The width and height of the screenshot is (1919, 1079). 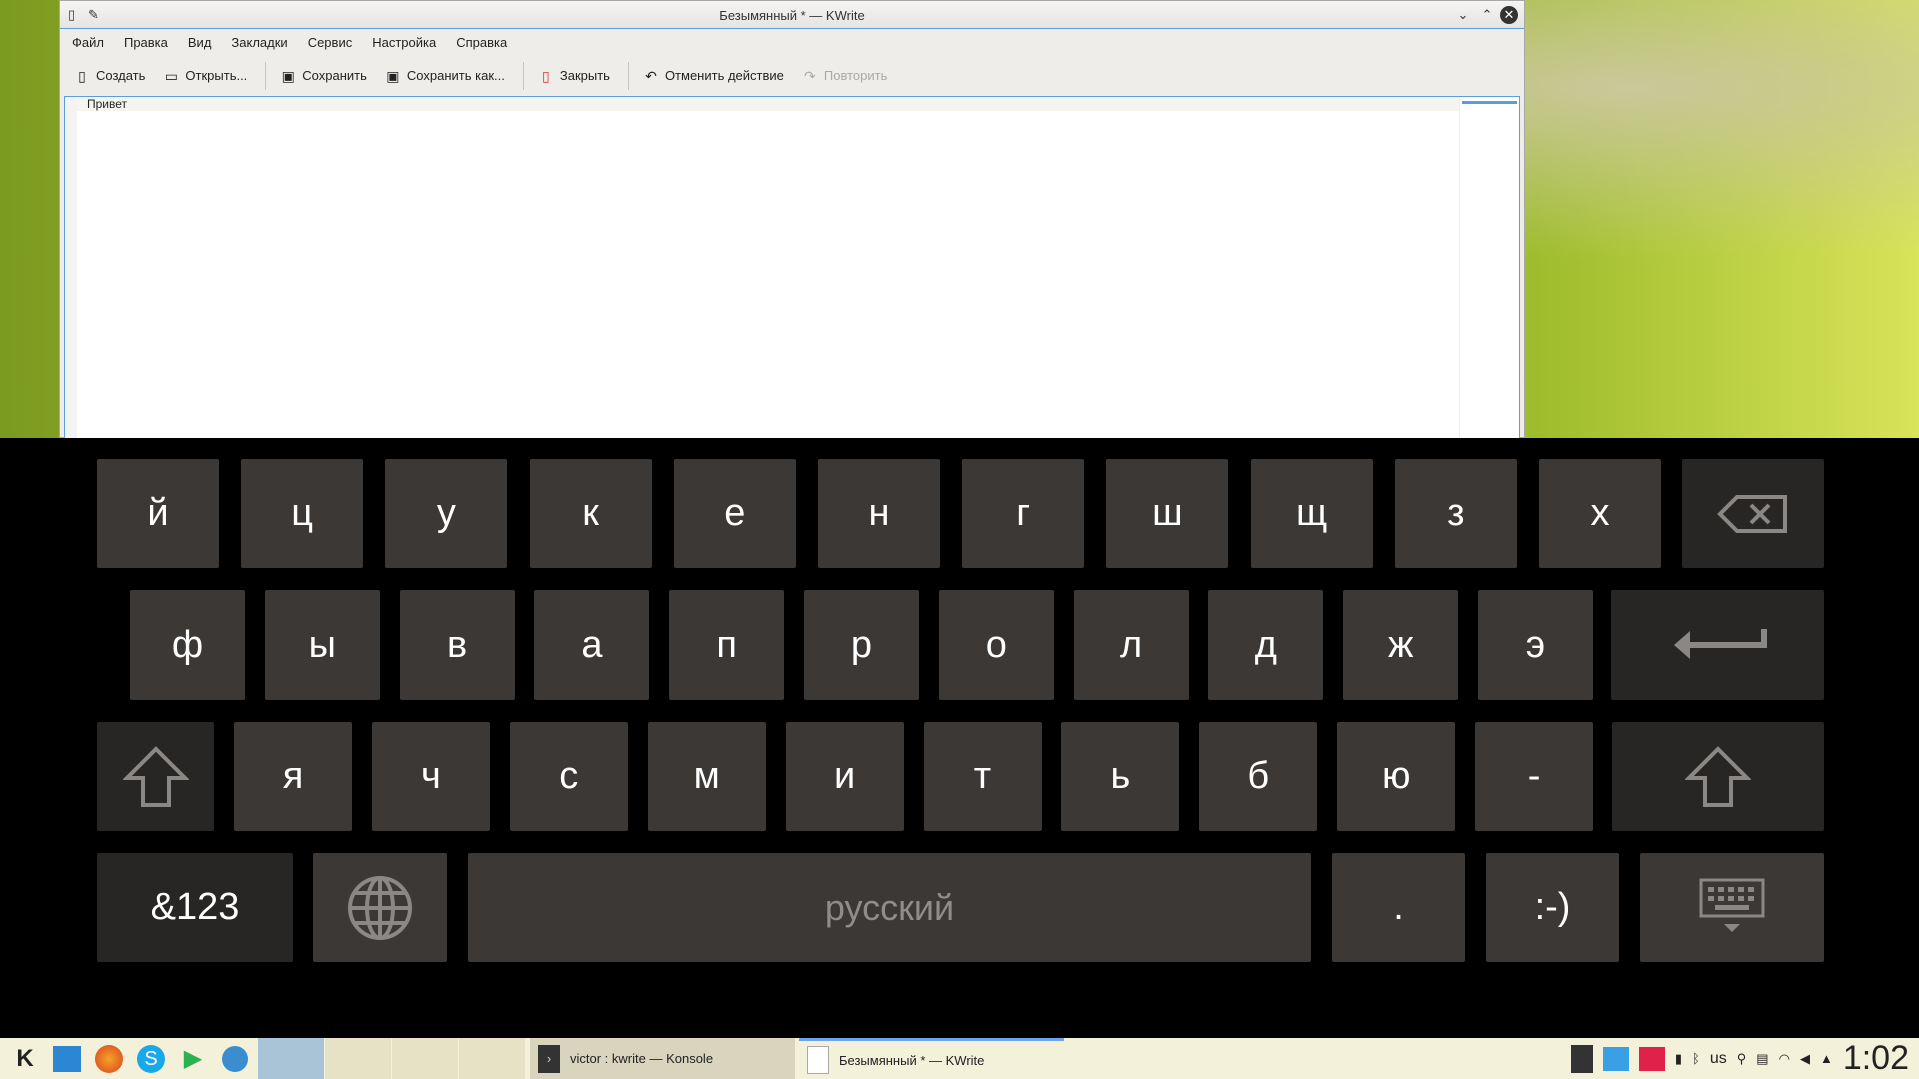 I want to click on keyboard-layout: us, so click(x=1718, y=1059).